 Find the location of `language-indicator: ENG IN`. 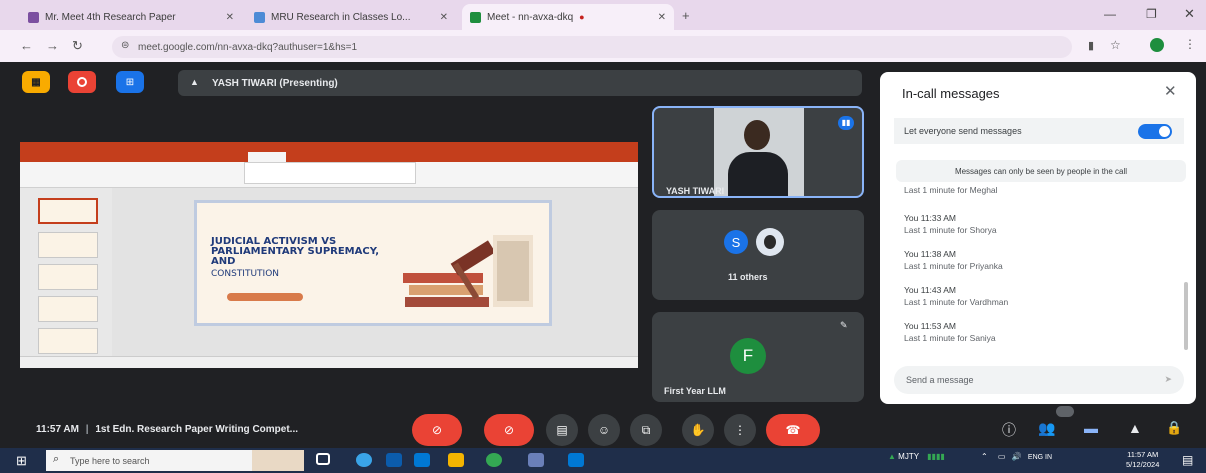

language-indicator: ENG IN is located at coordinates (1040, 457).